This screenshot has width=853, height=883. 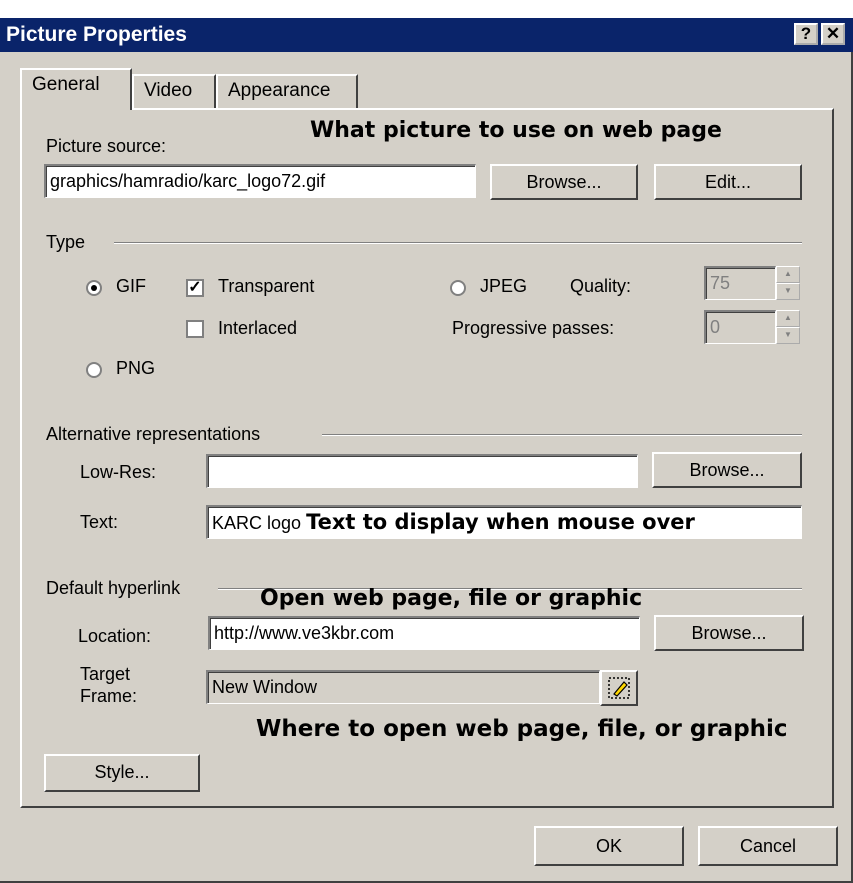 What do you see at coordinates (504, 286) in the screenshot?
I see `jpeg-label: JPEG` at bounding box center [504, 286].